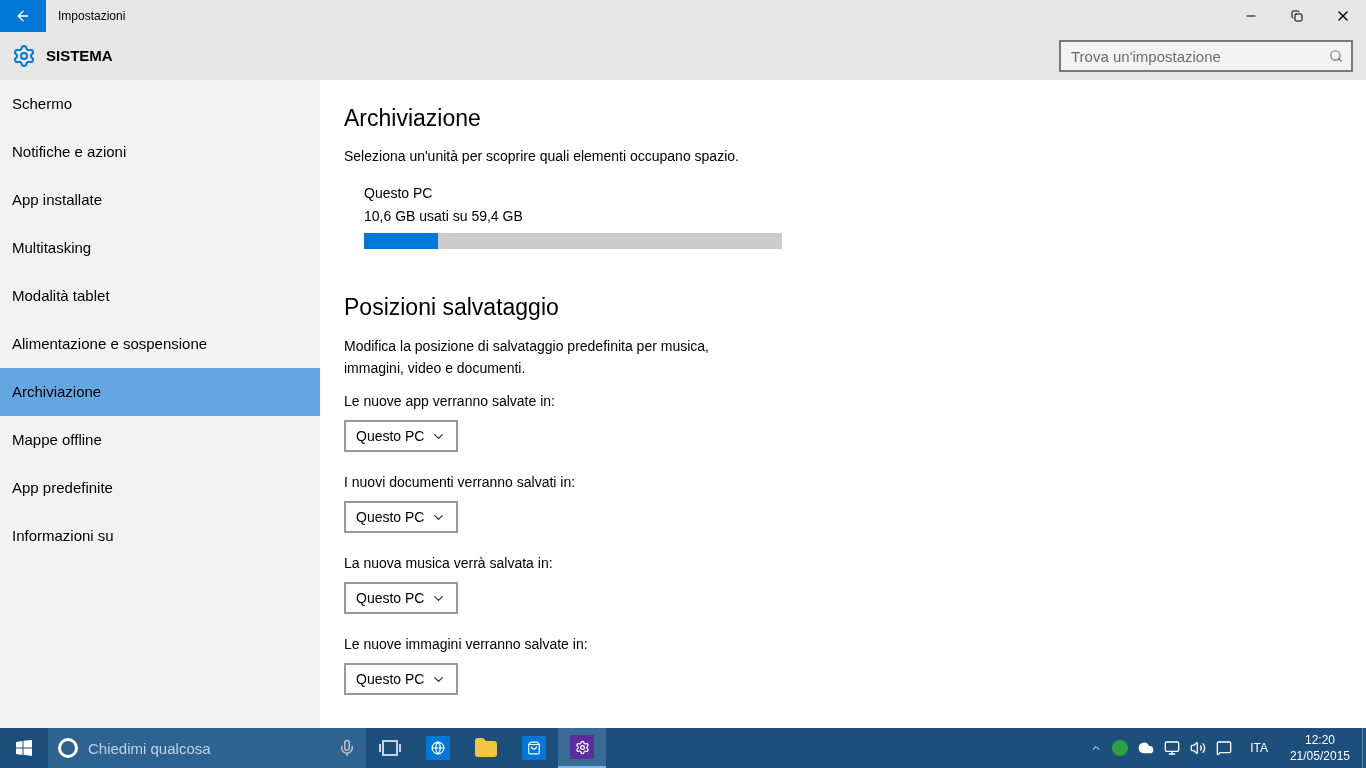 This screenshot has width=1366, height=768. I want to click on window-title: Impostazioni, so click(92, 16).